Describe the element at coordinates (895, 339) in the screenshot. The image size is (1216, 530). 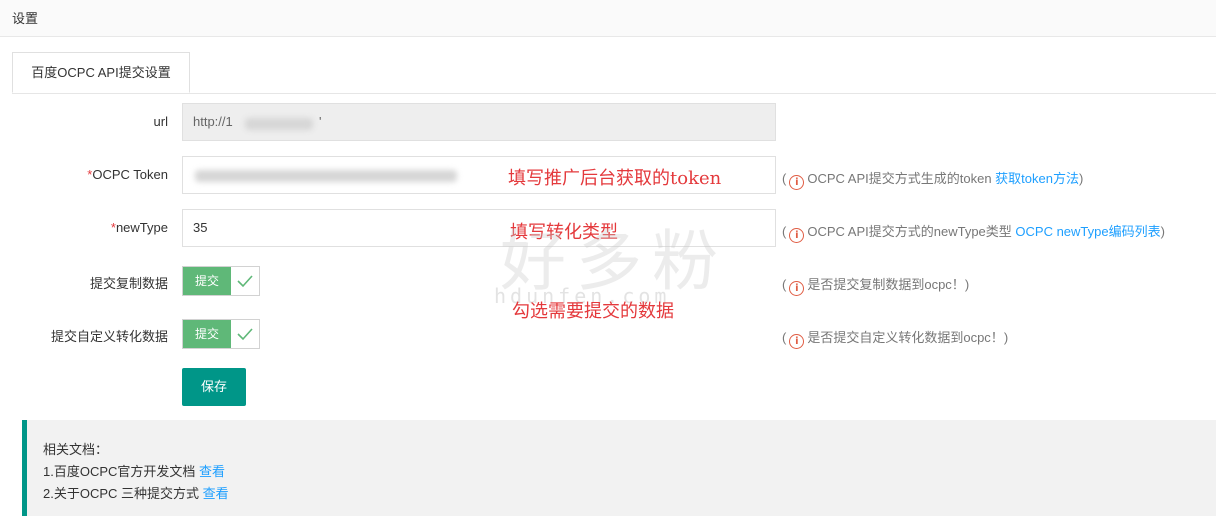
I see `custom-conversion-hint: (i 是否提交自定义转化数据到ocpc！)` at that location.